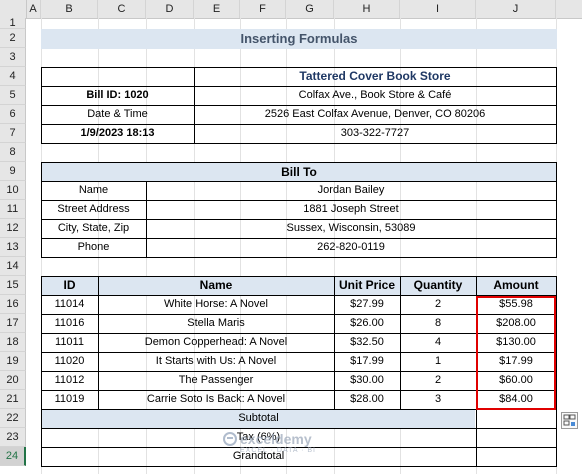 The width and height of the screenshot is (582, 474). What do you see at coordinates (69, 399) in the screenshot?
I see `row-id: 11019` at bounding box center [69, 399].